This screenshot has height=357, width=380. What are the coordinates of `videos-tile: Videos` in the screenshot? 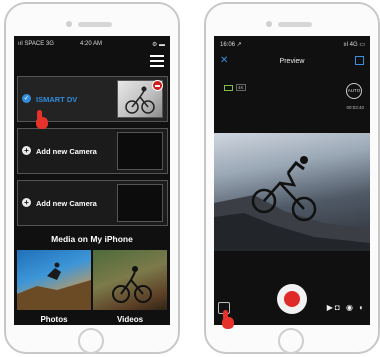 It's located at (130, 287).